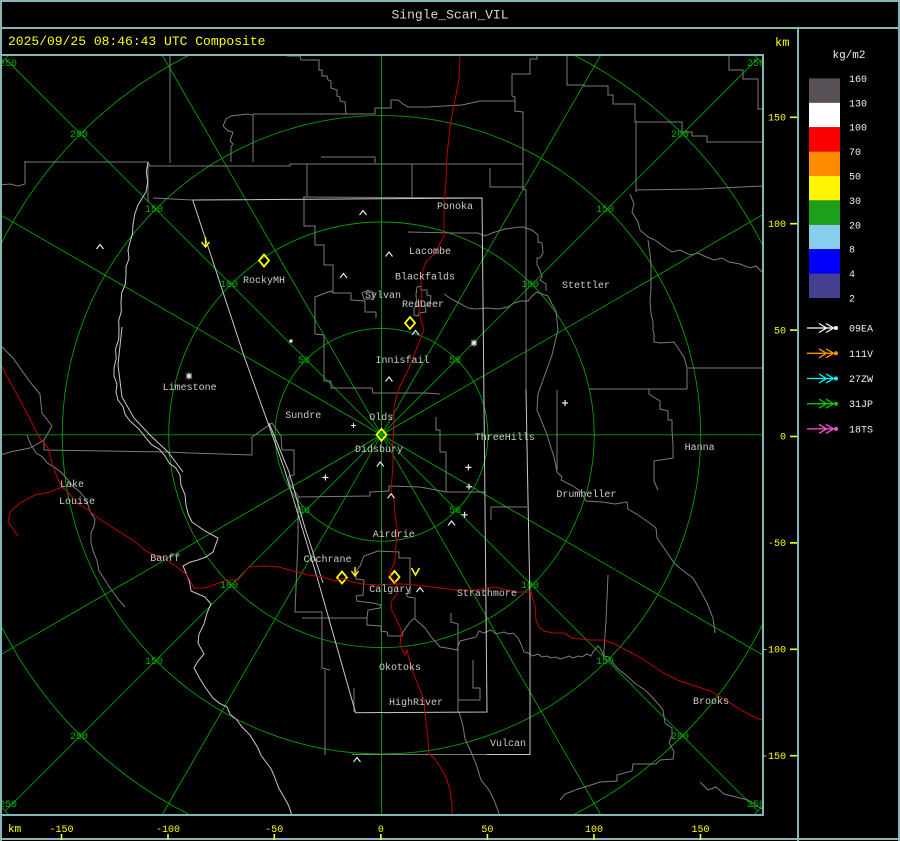 Image resolution: width=900 pixels, height=841 pixels. What do you see at coordinates (711, 702) in the screenshot?
I see `svg-text: Brooks` at bounding box center [711, 702].